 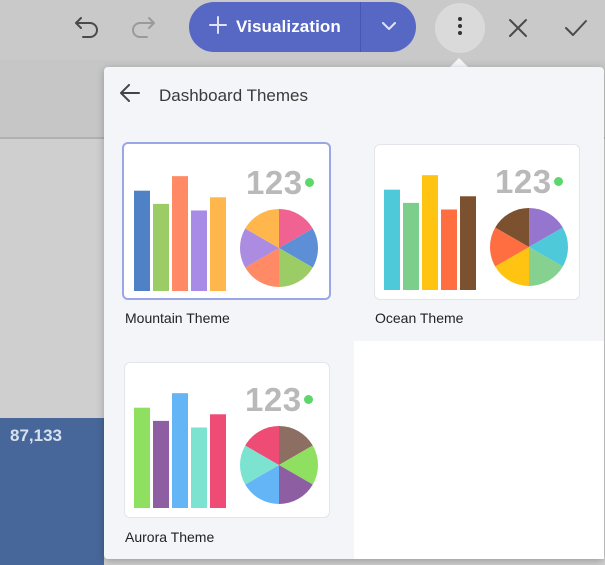 I want to click on redo-icon, so click(x=144, y=28).